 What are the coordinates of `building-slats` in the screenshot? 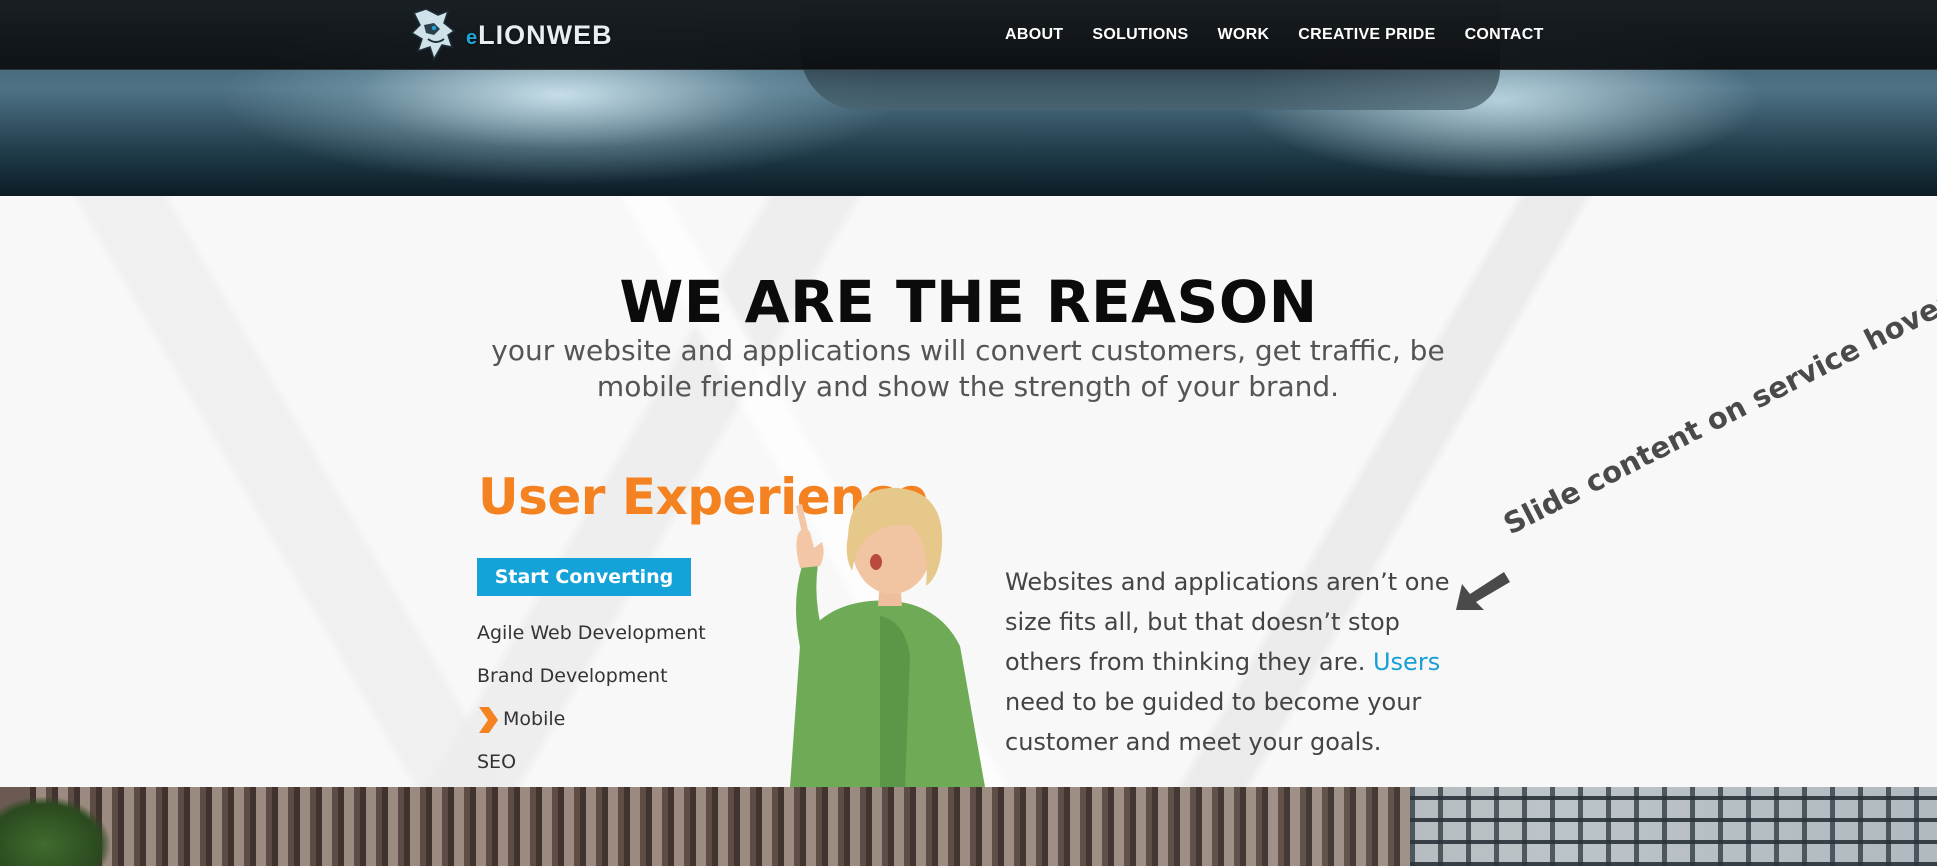 It's located at (720, 826).